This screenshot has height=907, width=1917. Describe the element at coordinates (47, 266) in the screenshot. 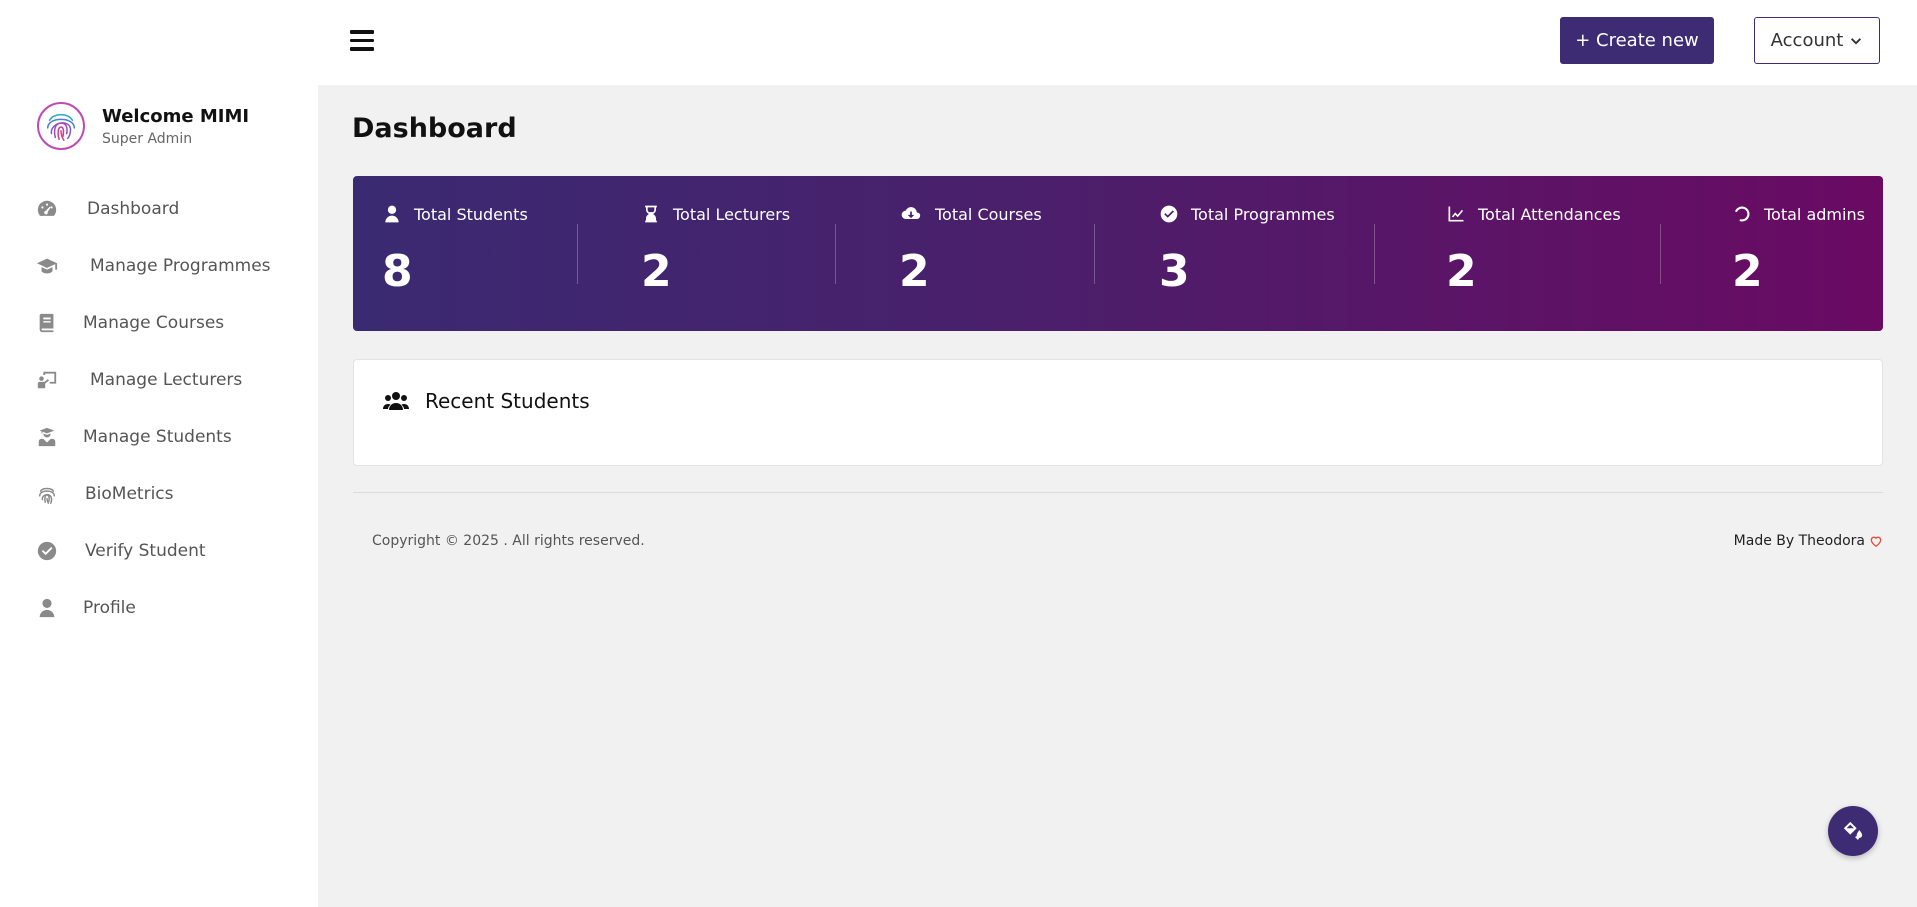

I see `graduation-cap-icon` at that location.